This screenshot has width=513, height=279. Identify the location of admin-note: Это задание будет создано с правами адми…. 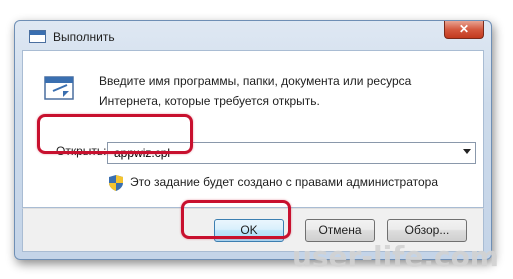
(284, 182).